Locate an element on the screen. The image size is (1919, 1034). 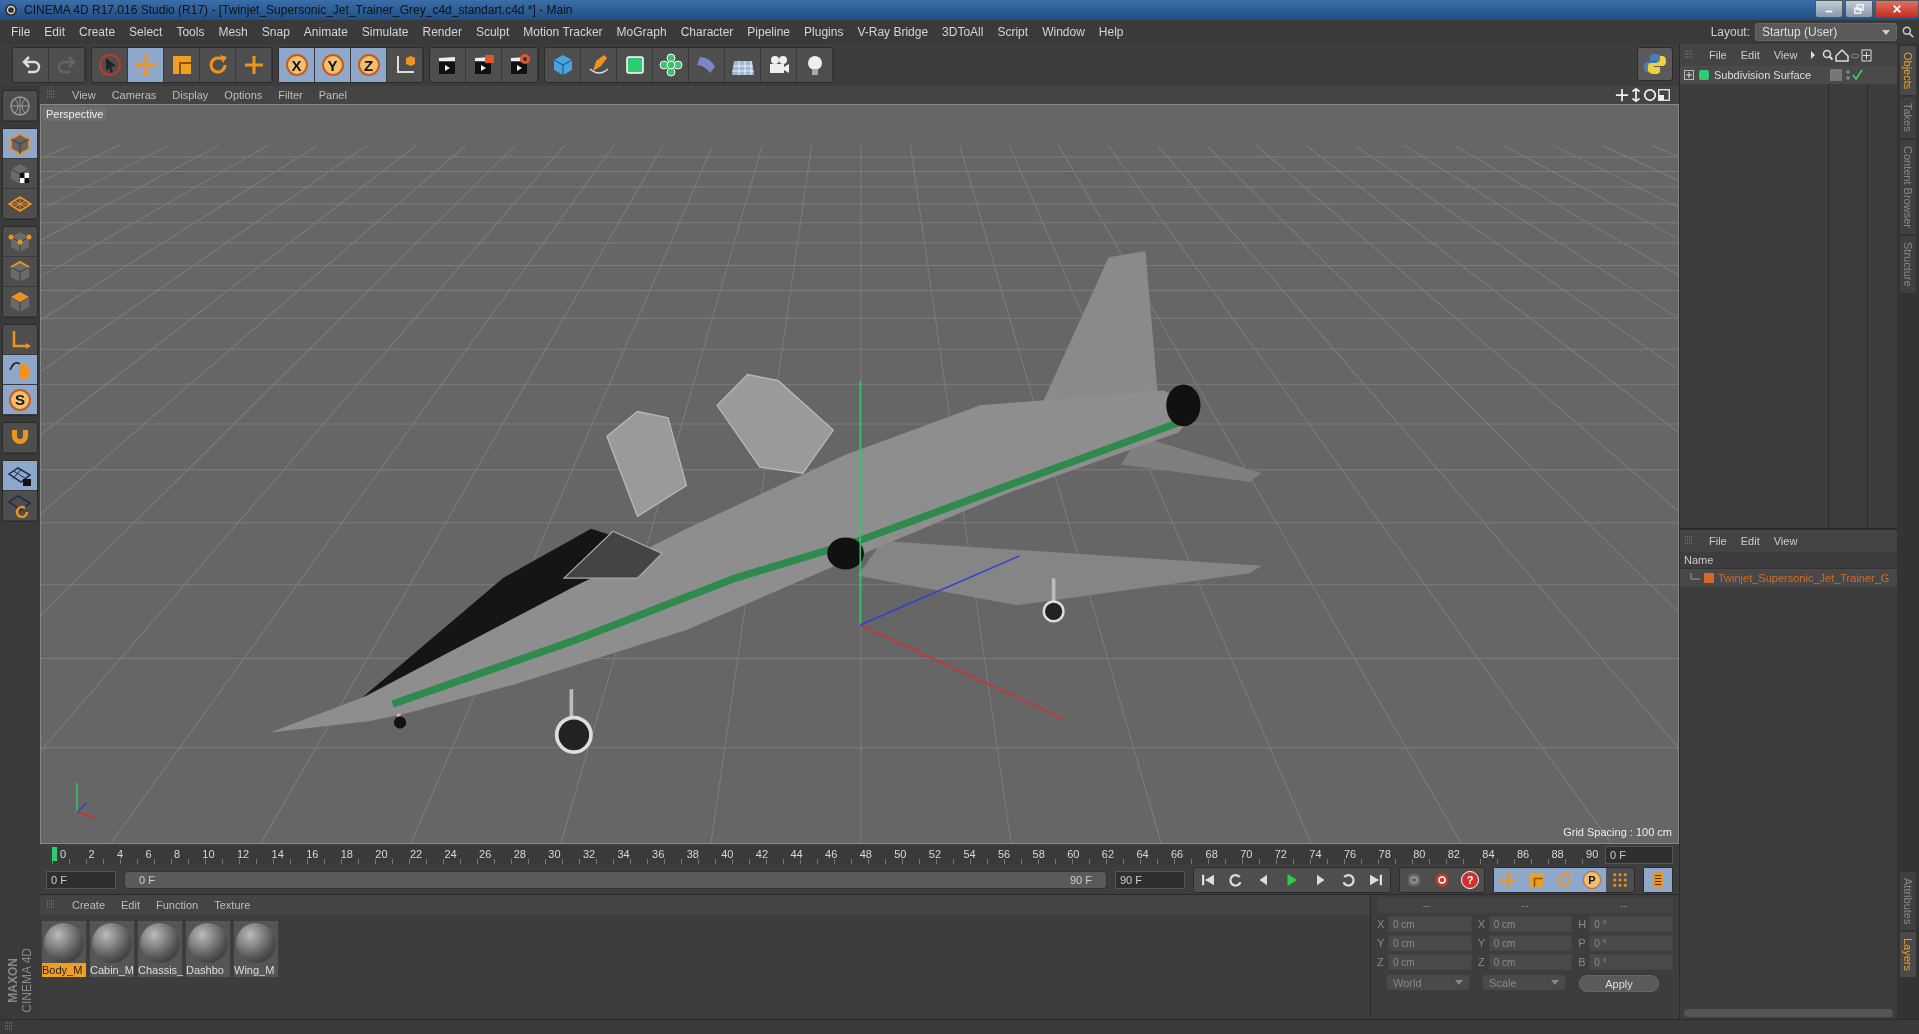
frame-tick-label: 48 is located at coordinates (865, 854).